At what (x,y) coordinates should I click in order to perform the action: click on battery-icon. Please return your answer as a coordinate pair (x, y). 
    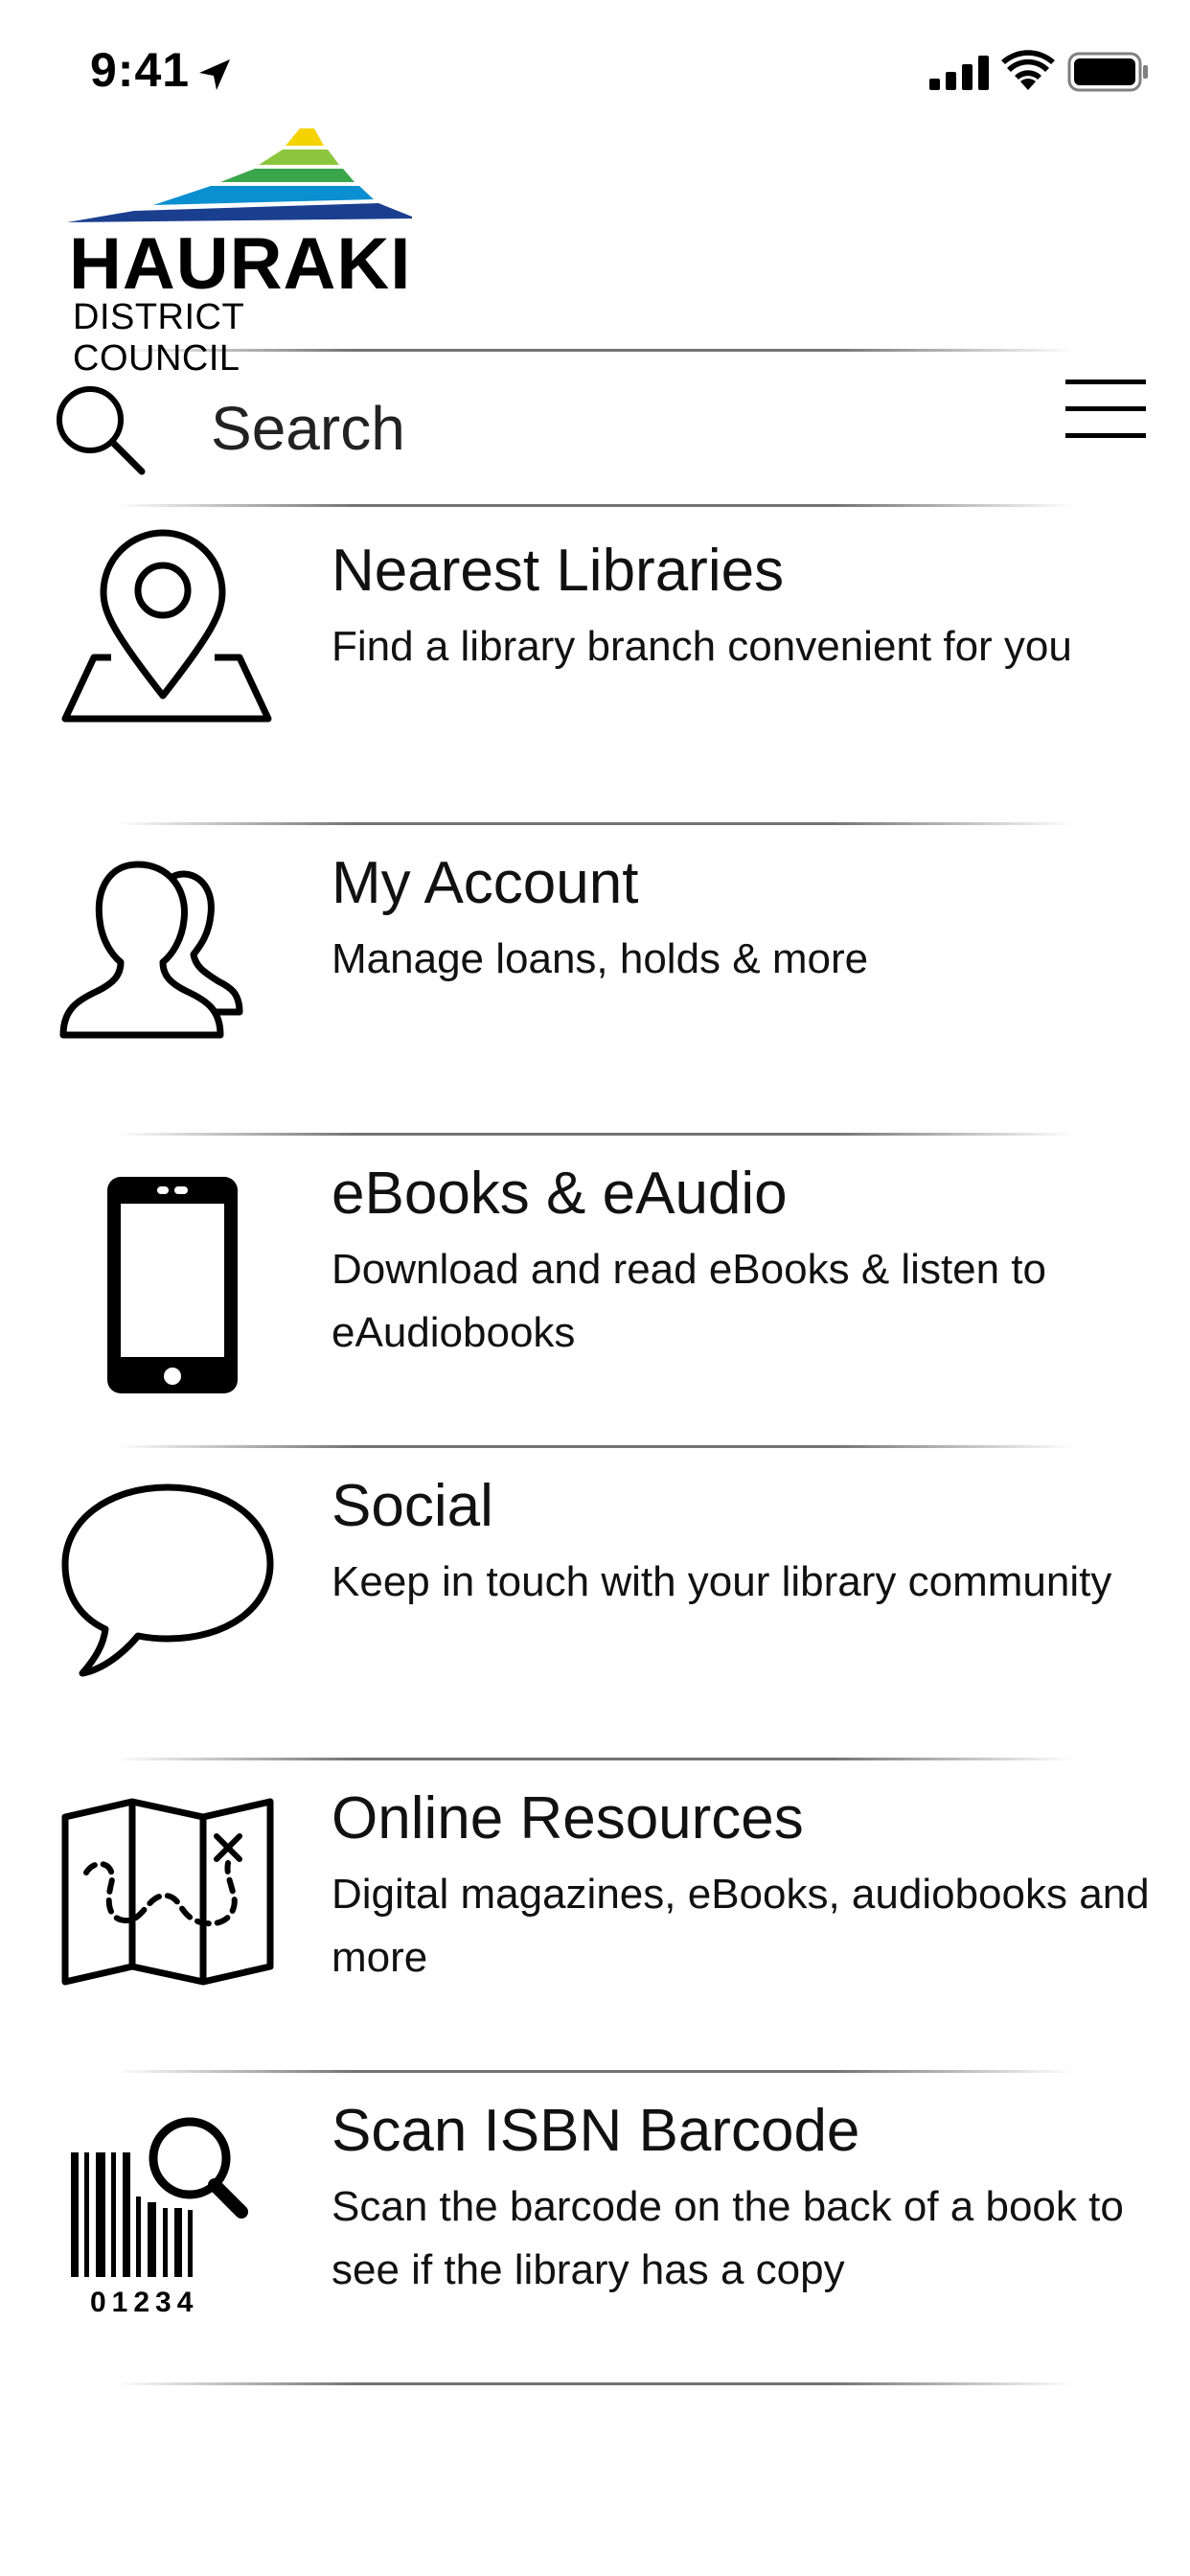
    Looking at the image, I should click on (1107, 72).